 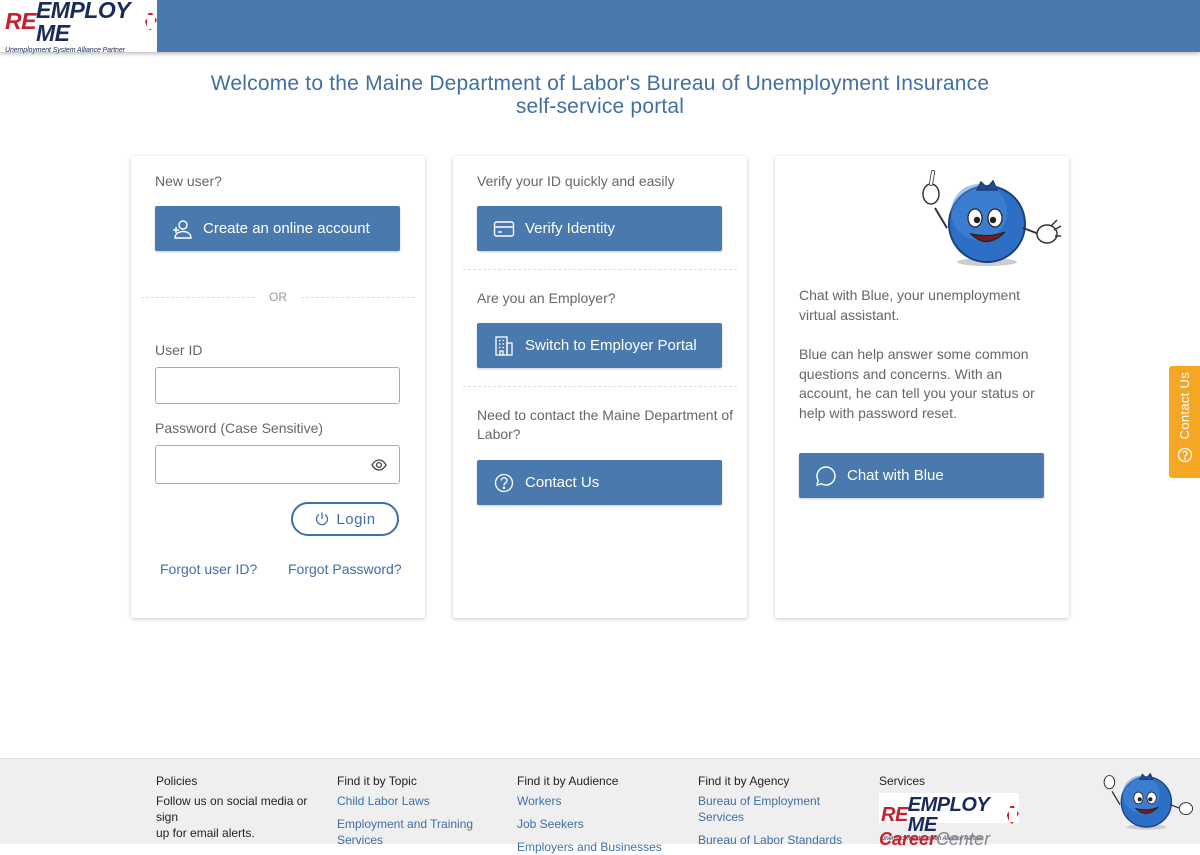 I want to click on contact-us-button: Contact Us, so click(x=599, y=482).